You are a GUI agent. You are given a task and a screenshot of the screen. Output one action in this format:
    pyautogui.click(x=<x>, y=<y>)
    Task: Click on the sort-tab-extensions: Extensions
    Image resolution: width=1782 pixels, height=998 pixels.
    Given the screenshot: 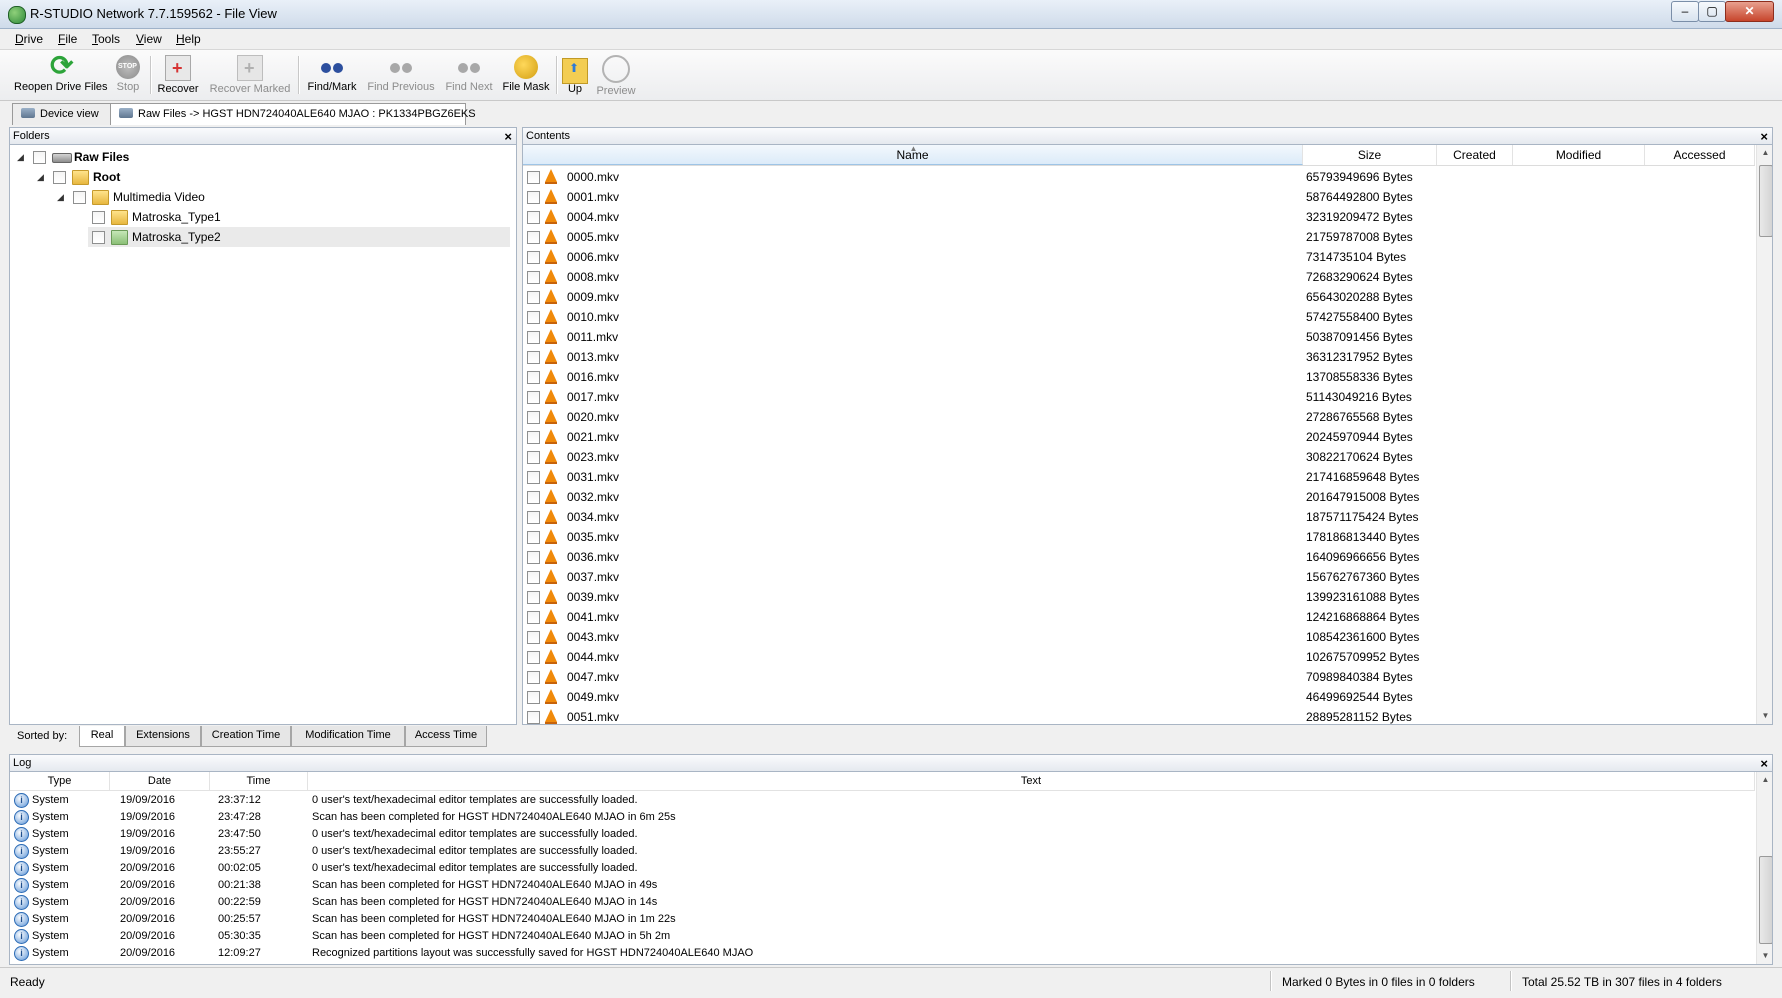 What is the action you would take?
    pyautogui.click(x=163, y=736)
    